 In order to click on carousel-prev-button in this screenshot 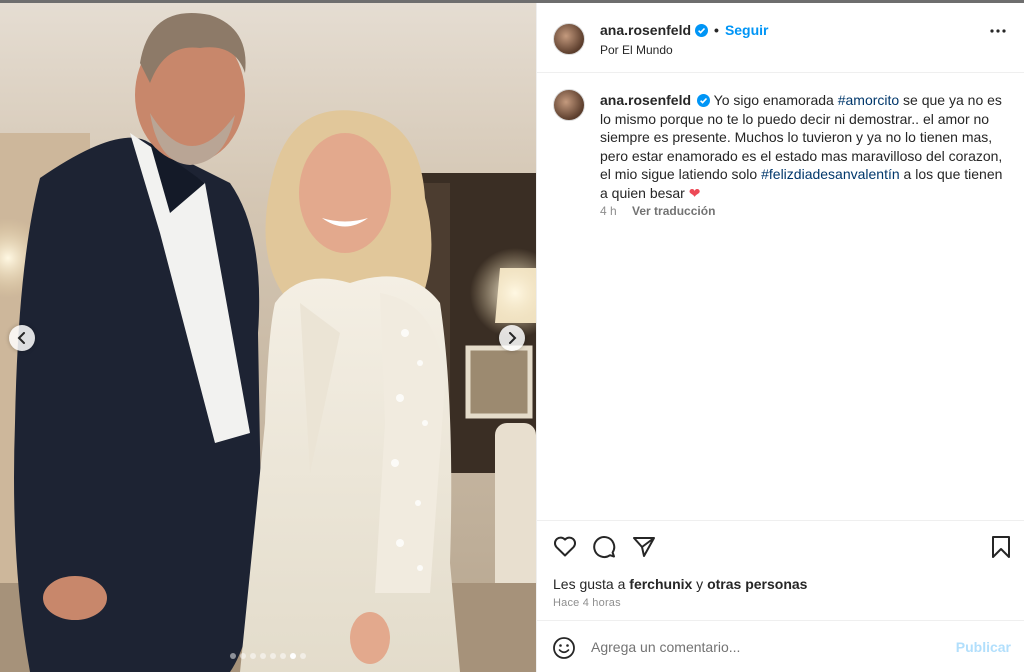, I will do `click(22, 338)`.